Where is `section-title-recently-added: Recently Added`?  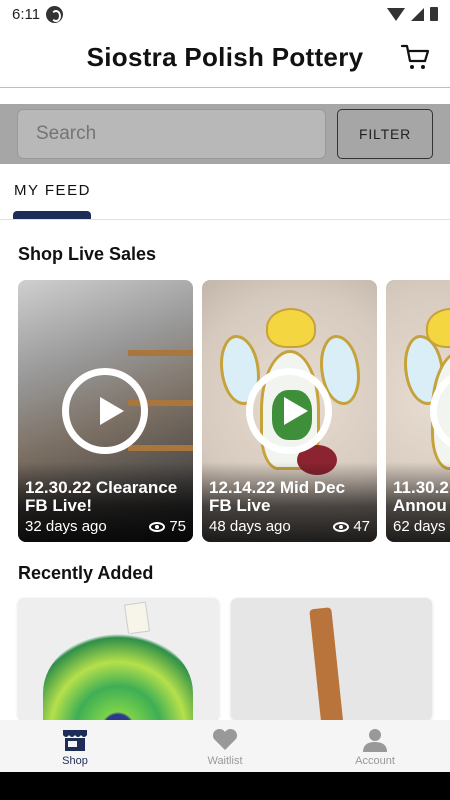 section-title-recently-added: Recently Added is located at coordinates (86, 573).